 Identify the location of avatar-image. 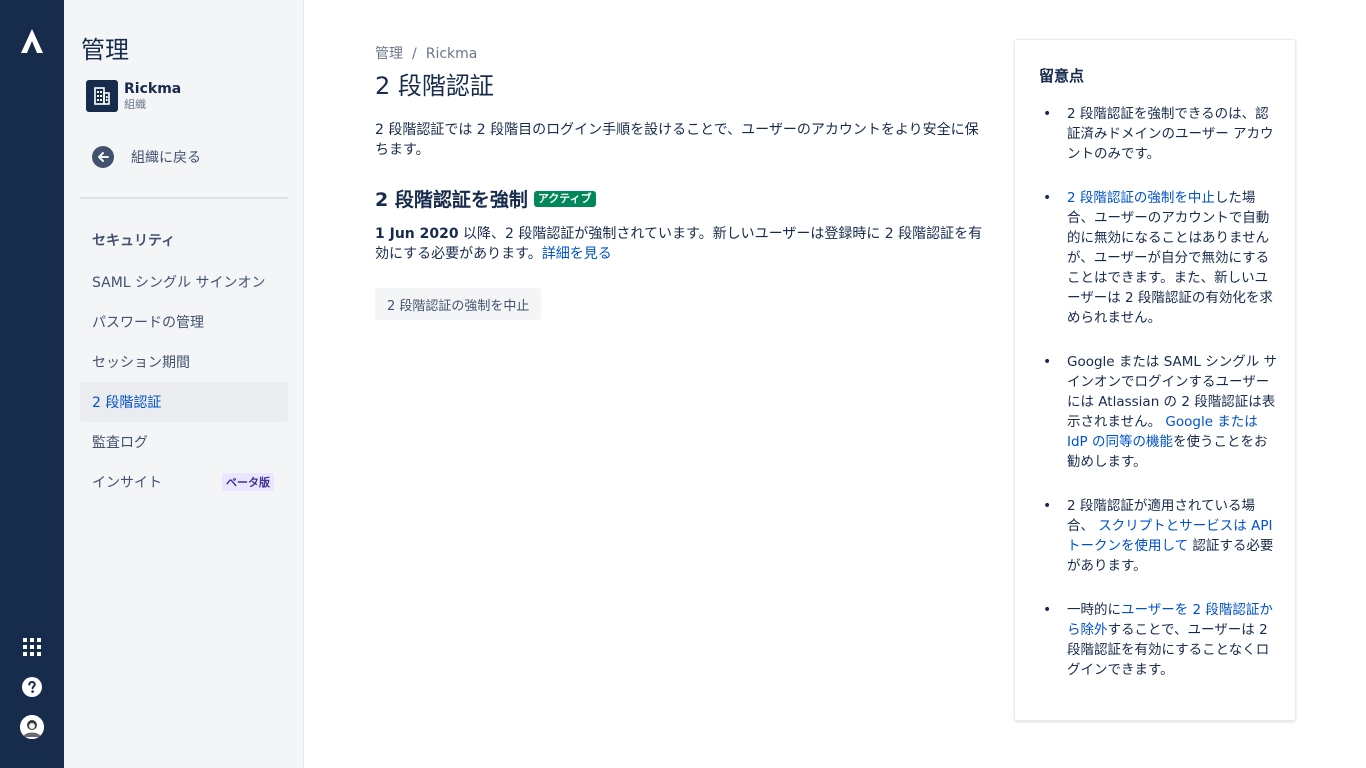
(32, 727).